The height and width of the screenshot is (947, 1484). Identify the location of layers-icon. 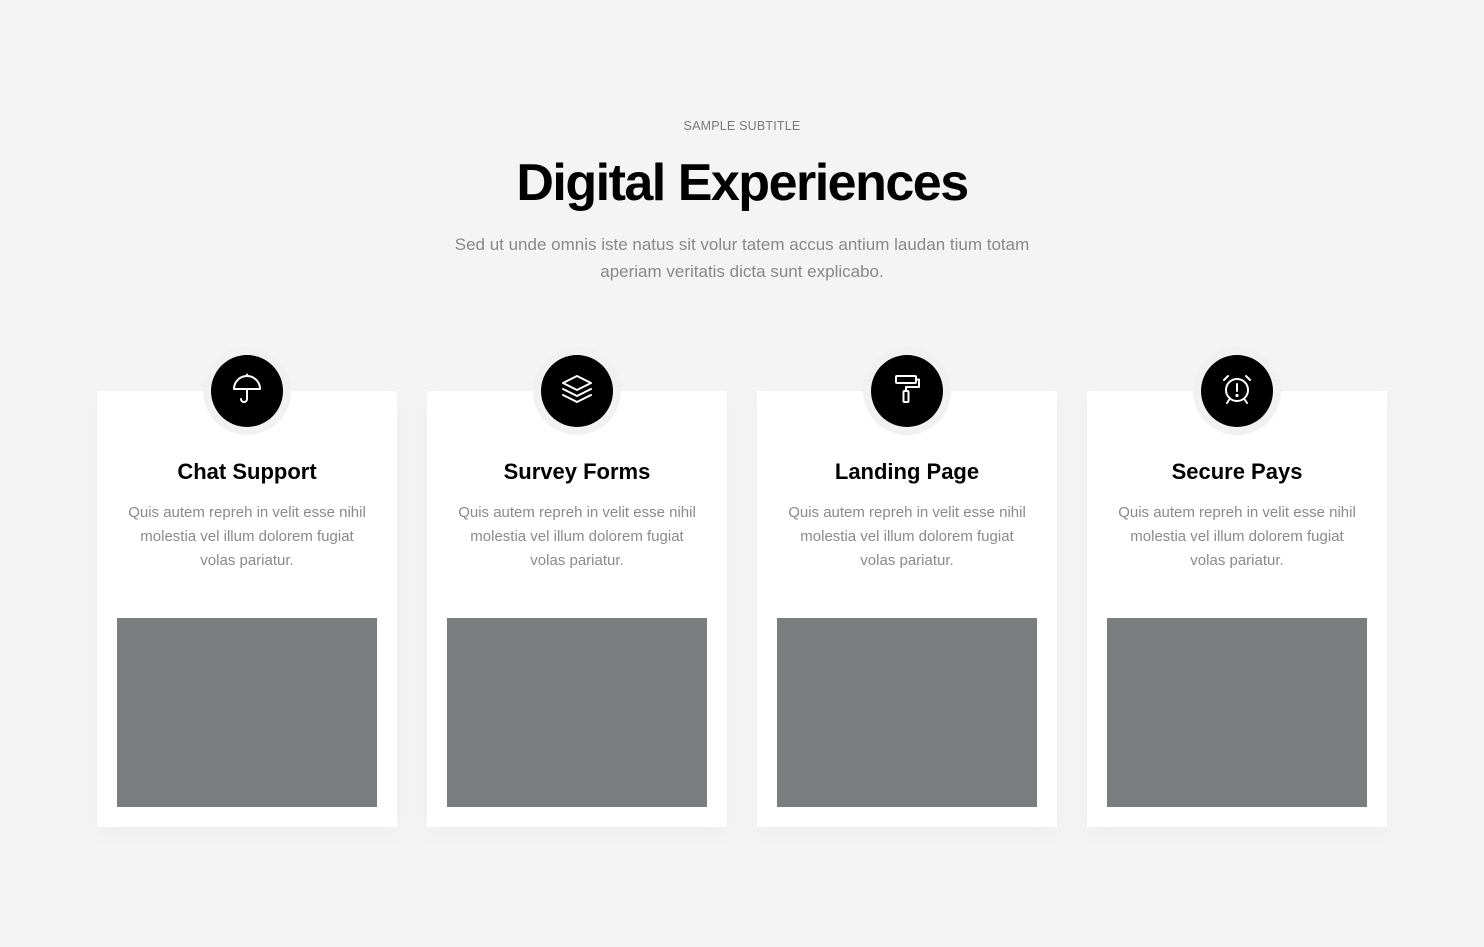
(577, 391).